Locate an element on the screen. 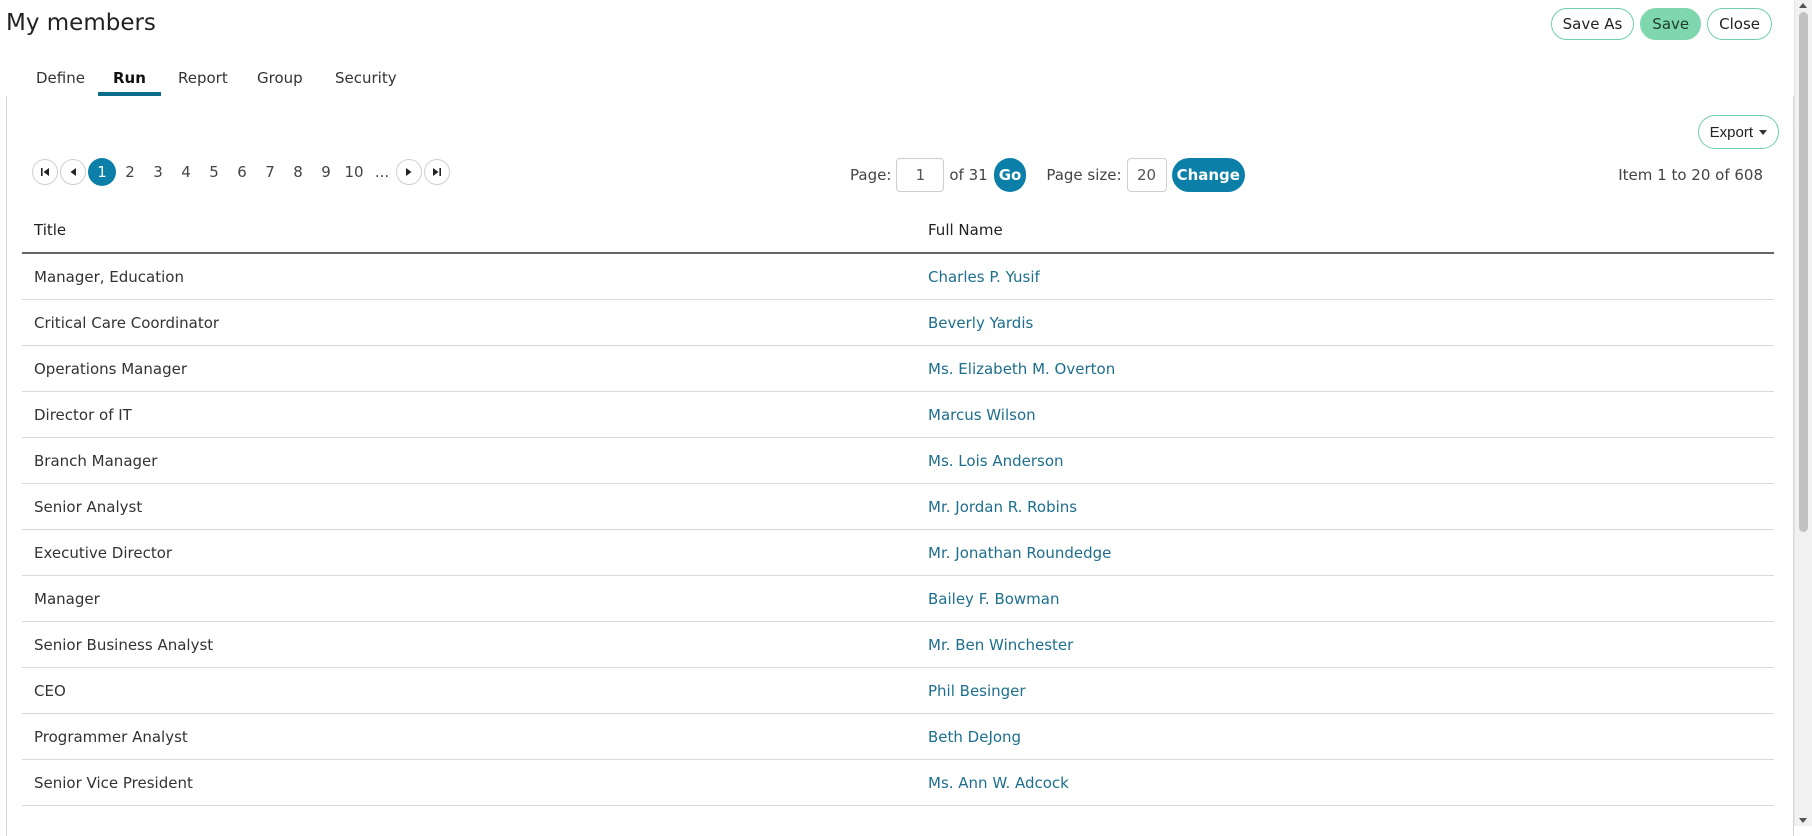 Image resolution: width=1812 pixels, height=836 pixels. caret-down-icon is located at coordinates (1763, 132).